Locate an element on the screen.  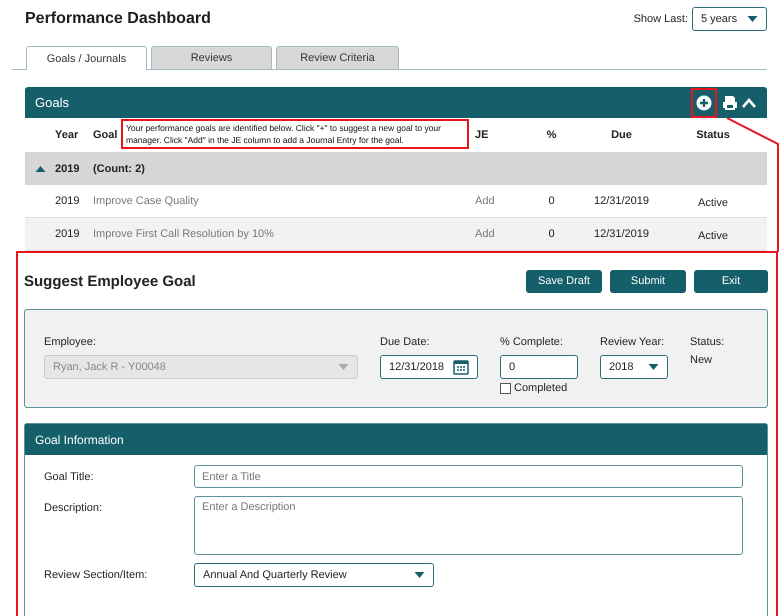
print-icon is located at coordinates (730, 102).